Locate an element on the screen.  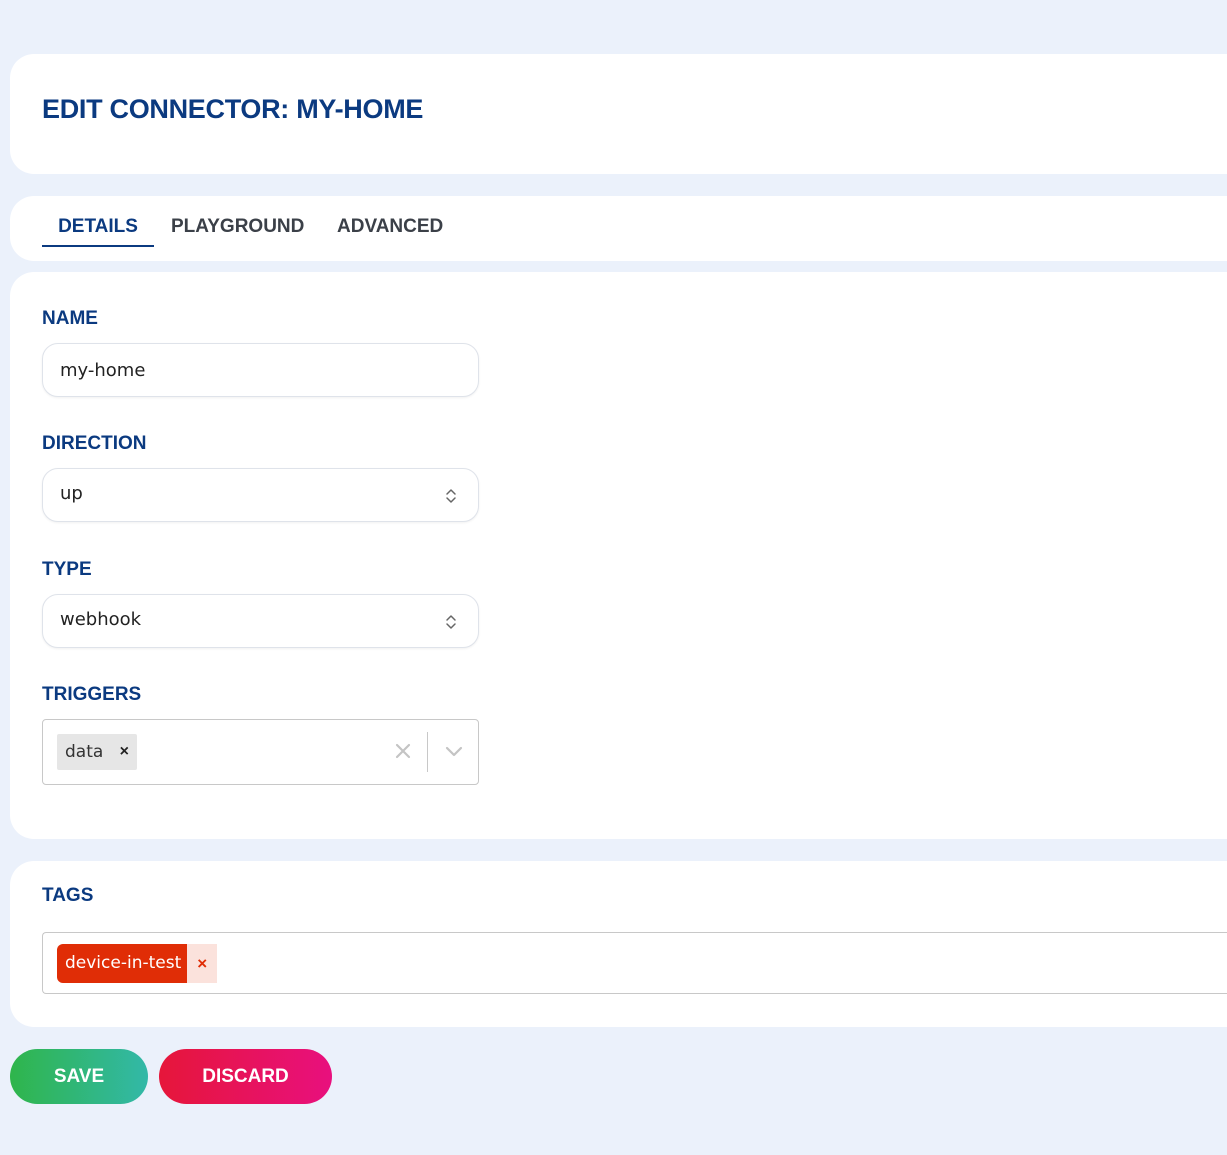
tag-chip-label: device-in-test is located at coordinates (122, 963).